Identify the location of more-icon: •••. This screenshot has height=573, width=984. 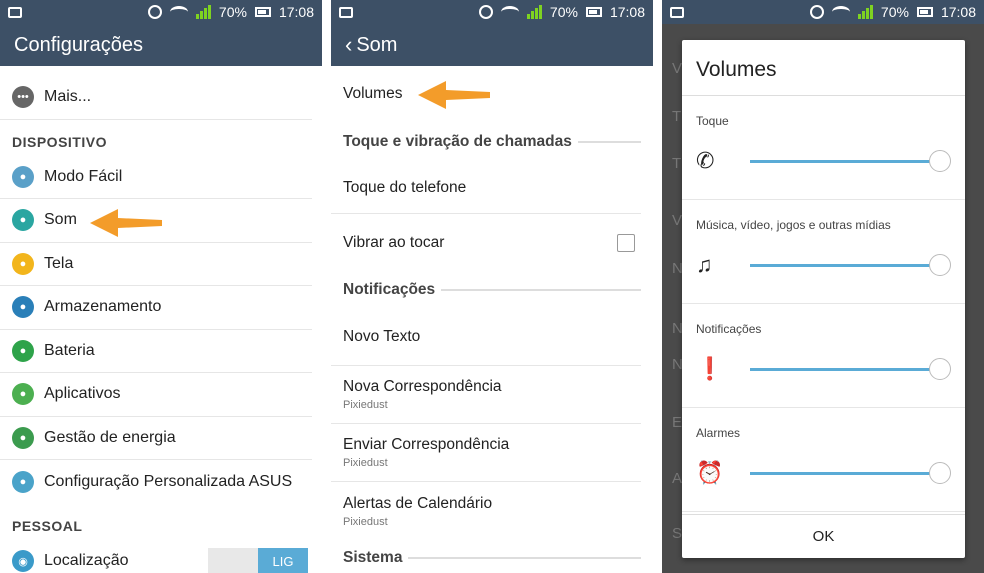
(23, 97).